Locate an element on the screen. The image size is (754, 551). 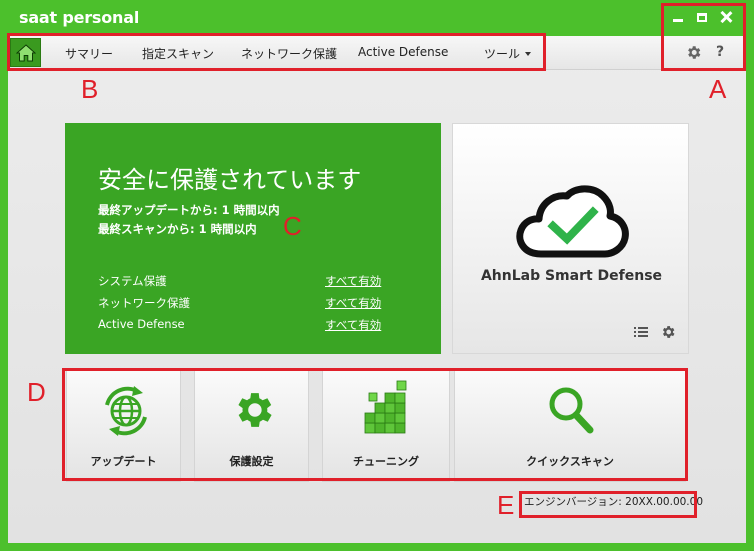
title-bar: saat personal is located at coordinates (377, 18).